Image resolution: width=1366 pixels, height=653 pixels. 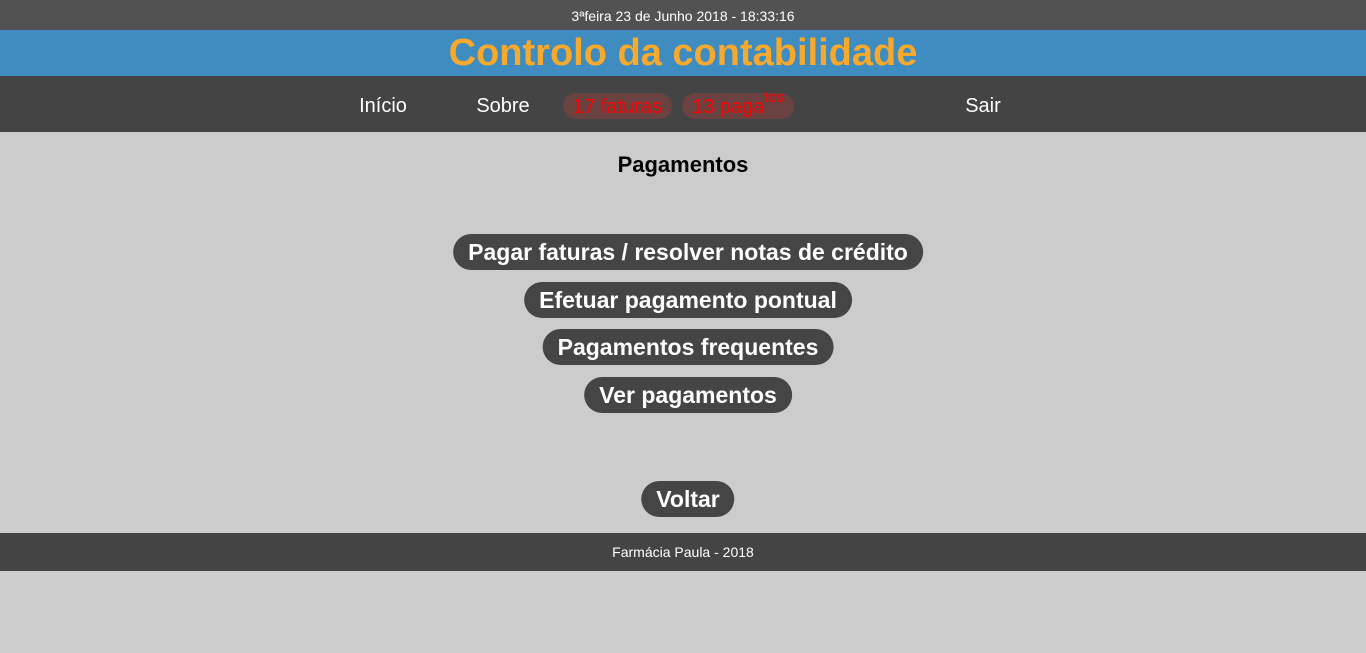 What do you see at coordinates (688, 300) in the screenshot?
I see `pagamento-pontual-button: Efetuar pagamento pontual` at bounding box center [688, 300].